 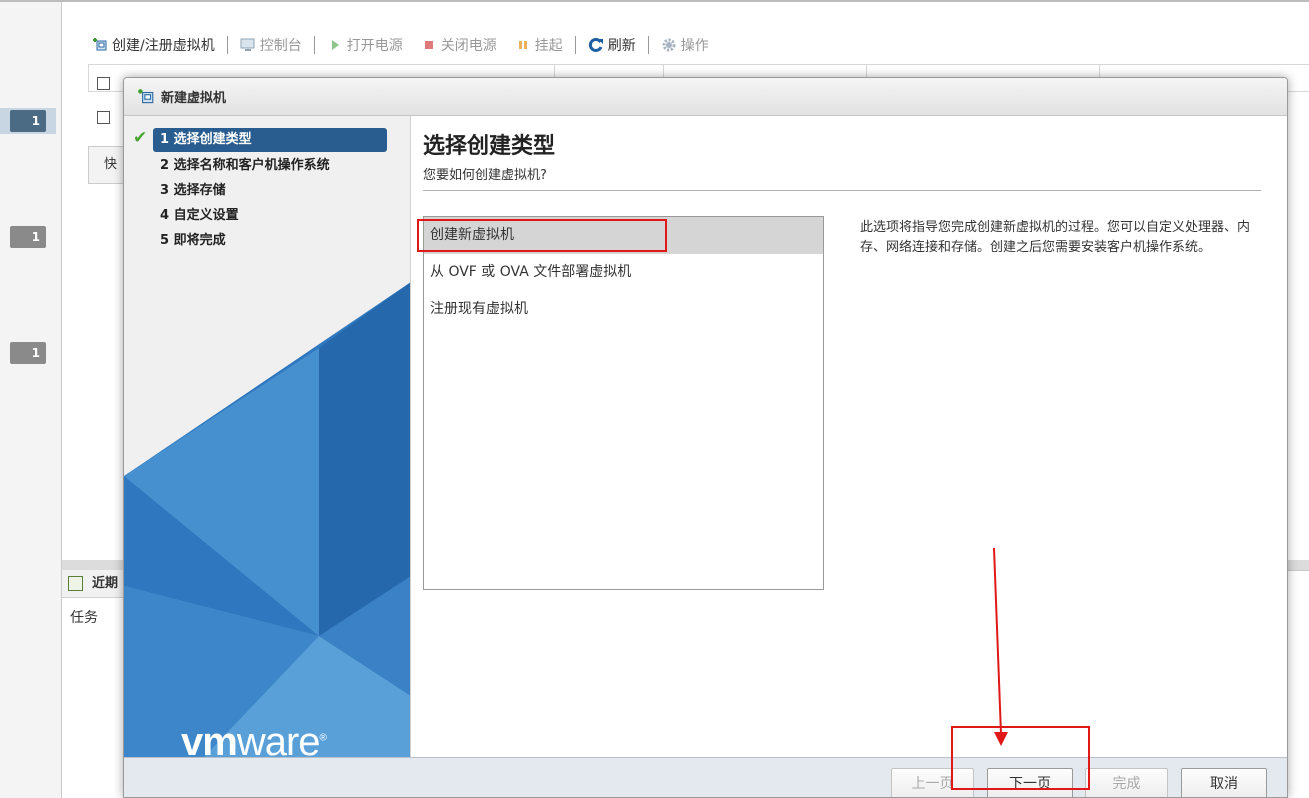 I want to click on wizard-step-2: 2 选择名称和客户机操作系统, so click(x=267, y=165).